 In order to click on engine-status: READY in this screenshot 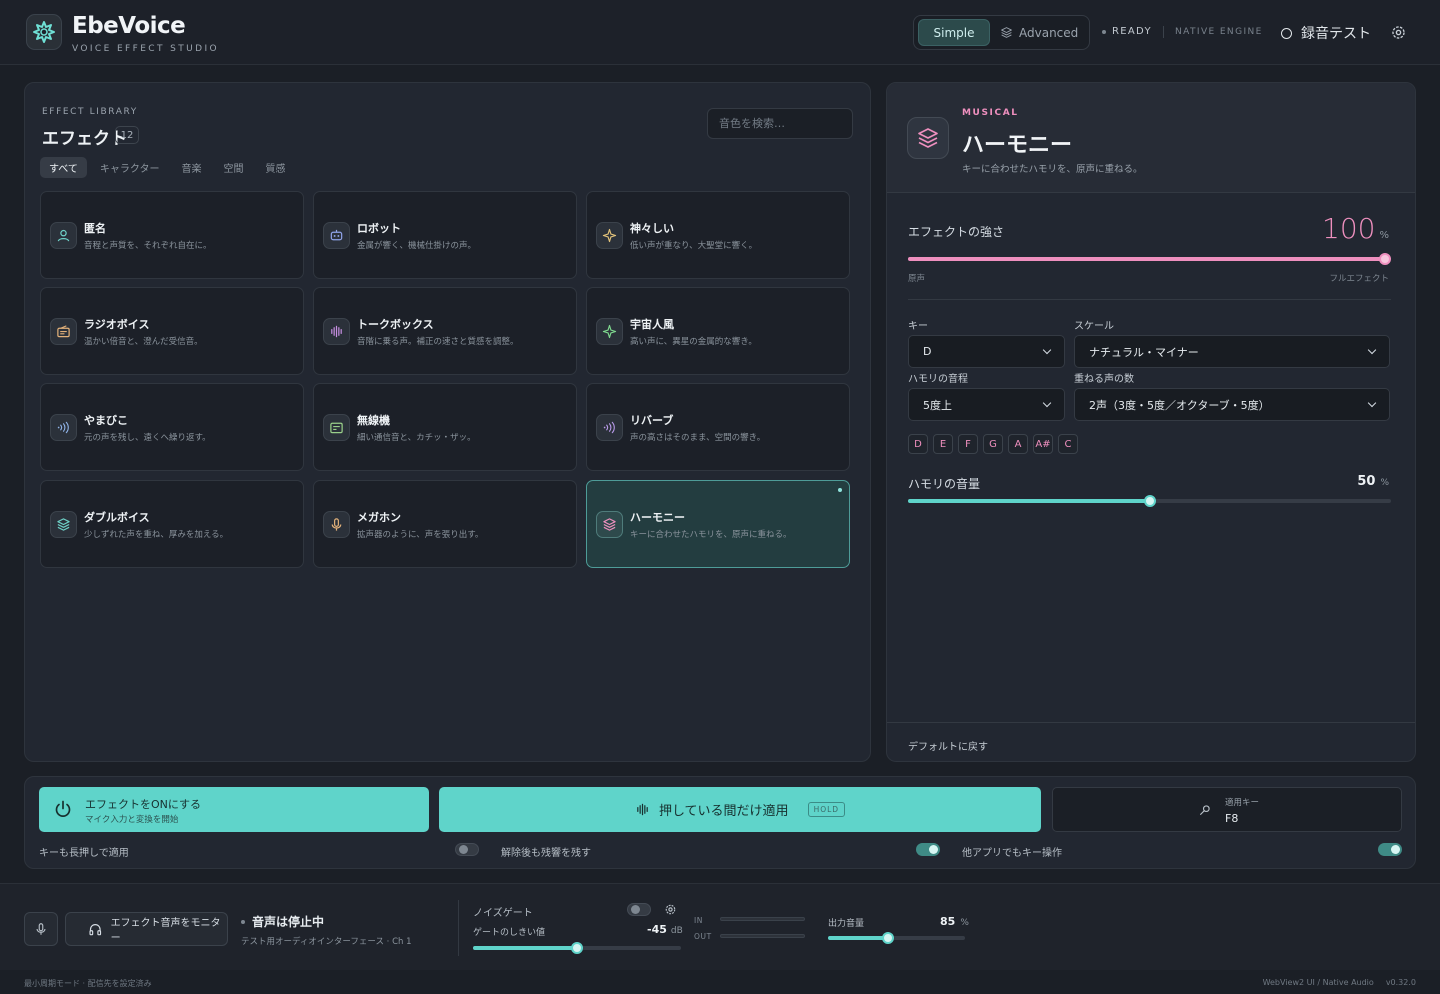, I will do `click(1127, 31)`.